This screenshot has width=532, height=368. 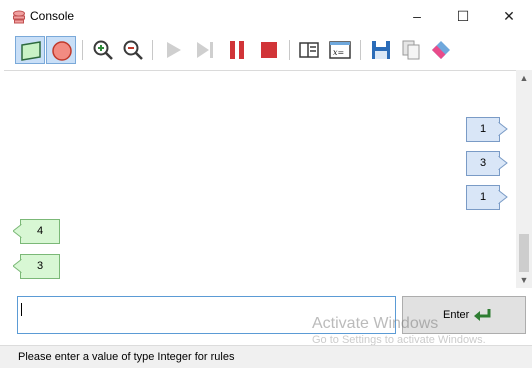 I want to click on flowgorithm-logo-icon, so click(x=19, y=17).